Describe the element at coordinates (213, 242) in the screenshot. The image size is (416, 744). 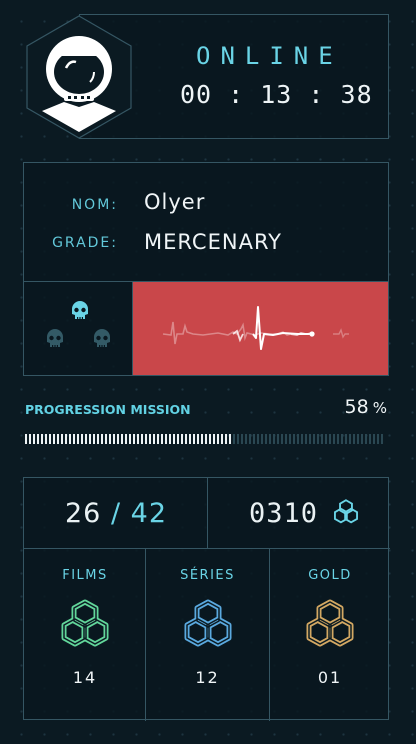
I see `grade-value: MERCENARY` at that location.